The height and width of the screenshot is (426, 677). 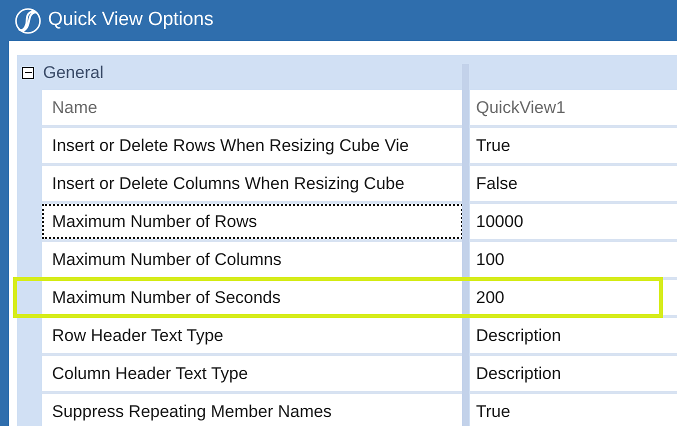 What do you see at coordinates (28, 72) in the screenshot?
I see `collapse-icon` at bounding box center [28, 72].